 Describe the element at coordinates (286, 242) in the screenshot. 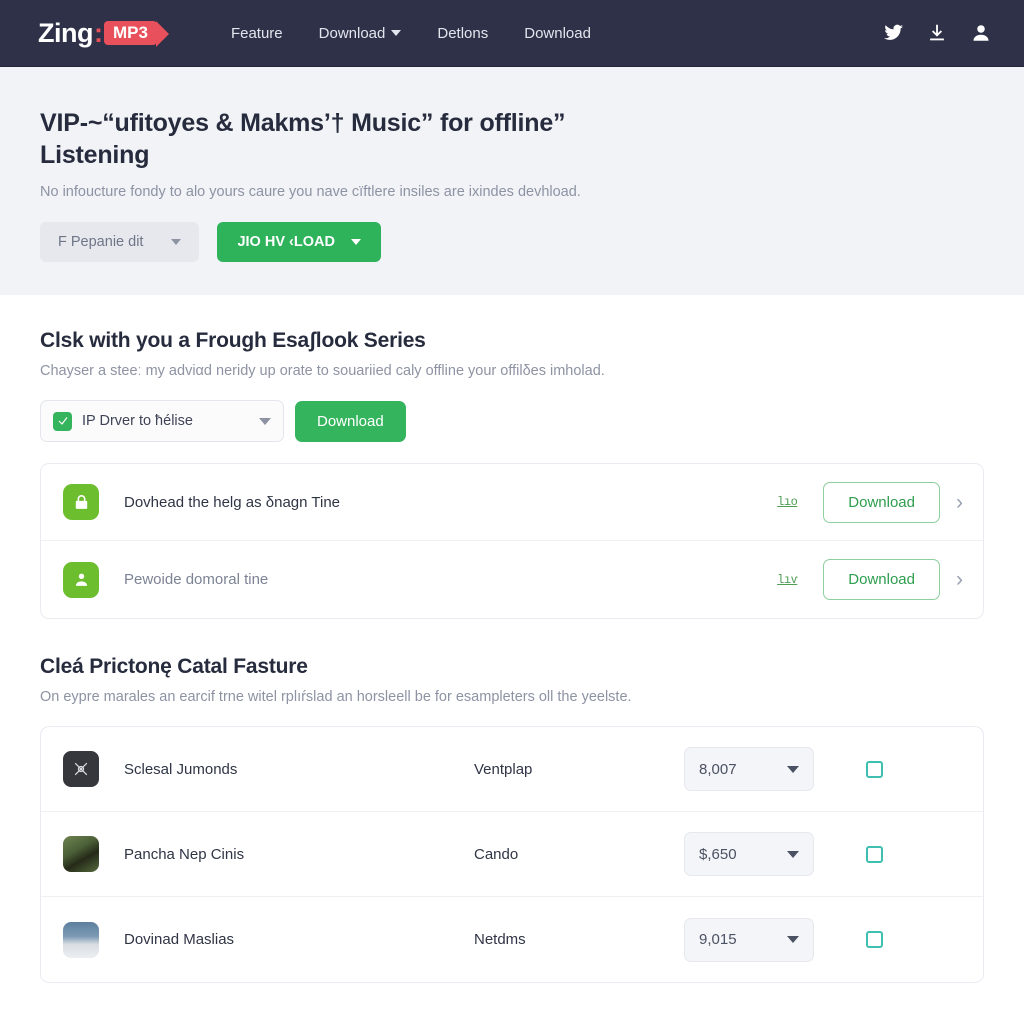

I see `hero-primary-button-label: JIO HV ‹LOAD` at that location.